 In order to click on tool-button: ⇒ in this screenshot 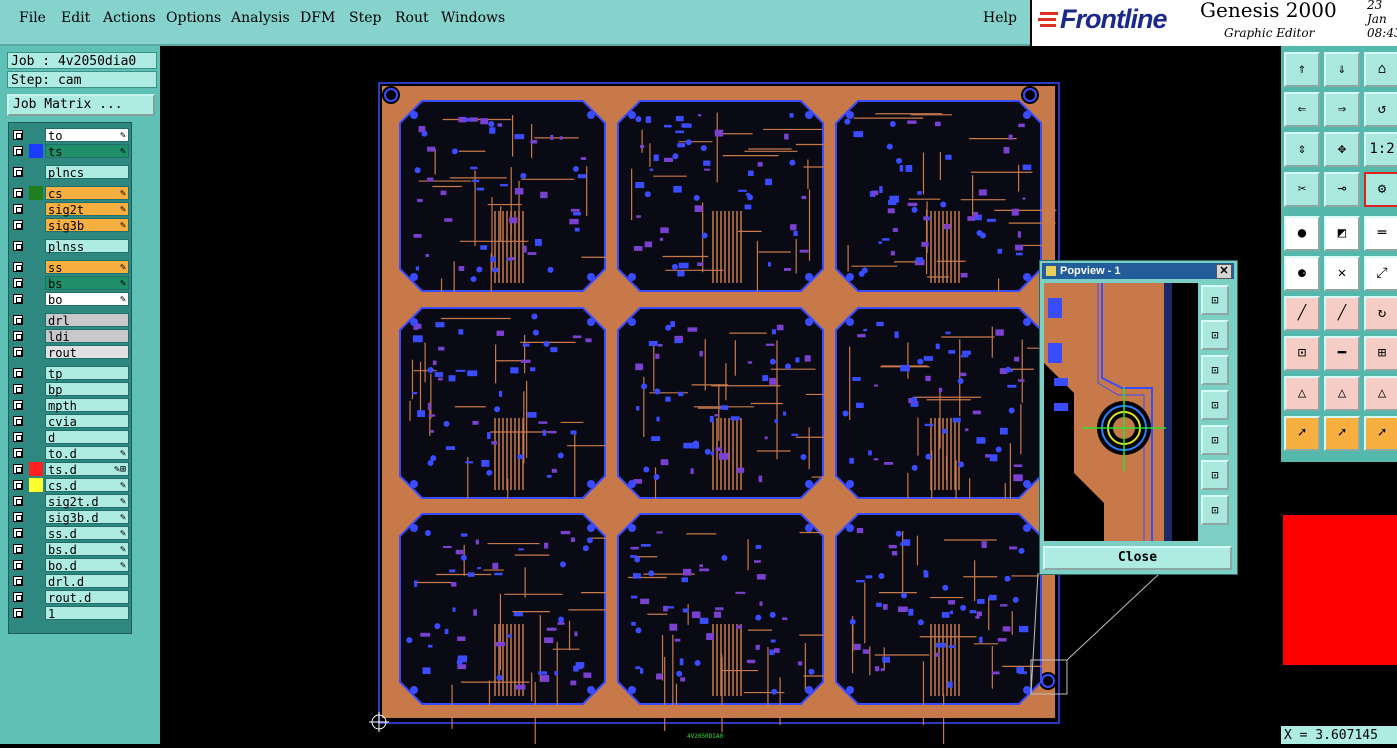, I will do `click(1342, 109)`.